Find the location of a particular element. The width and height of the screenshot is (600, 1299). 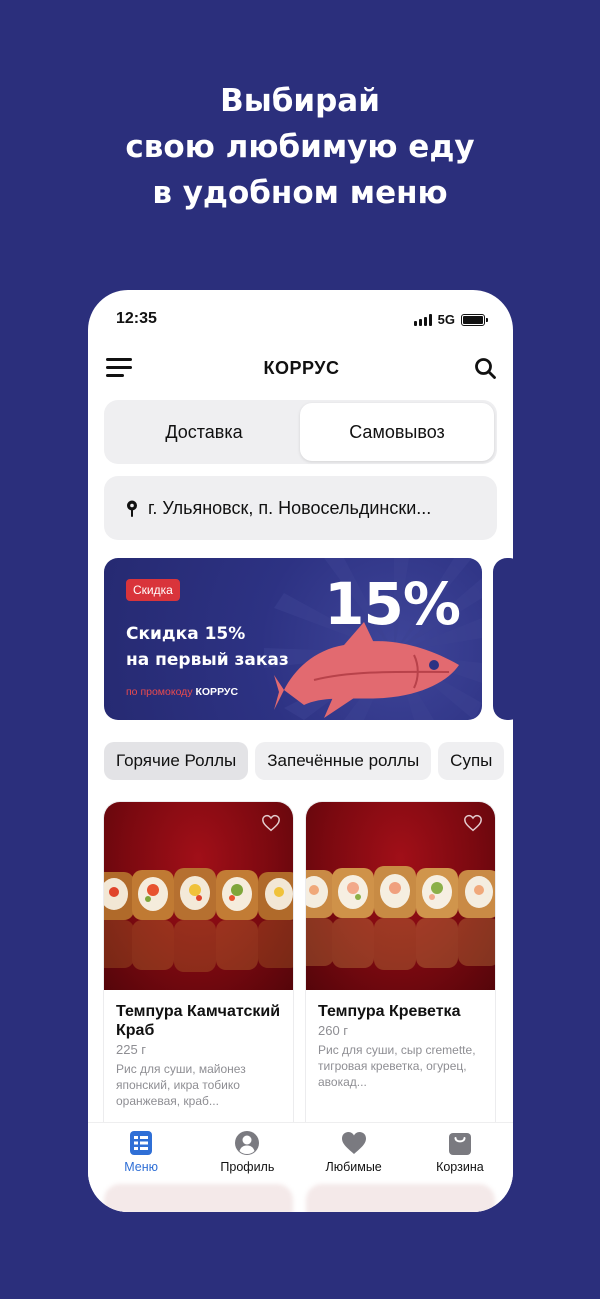

banner-title: Скидка 15% на первый заказ is located at coordinates (207, 647).